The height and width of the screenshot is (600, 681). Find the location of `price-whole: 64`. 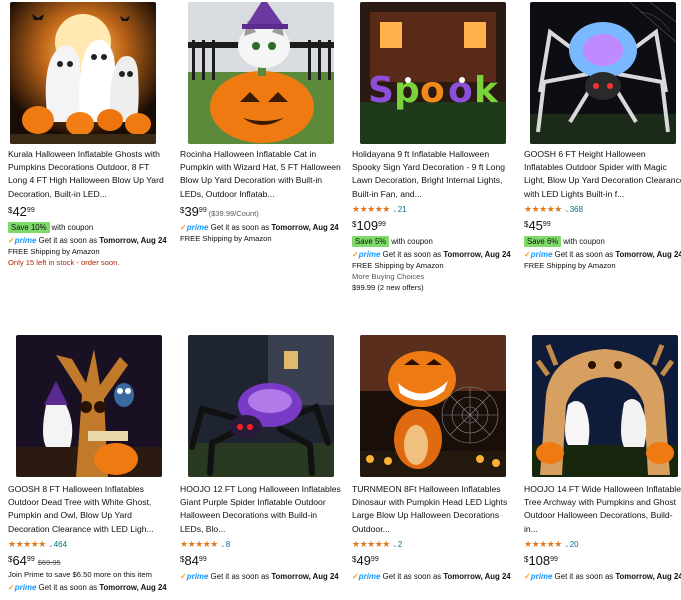

price-whole: 64 is located at coordinates (19, 560).